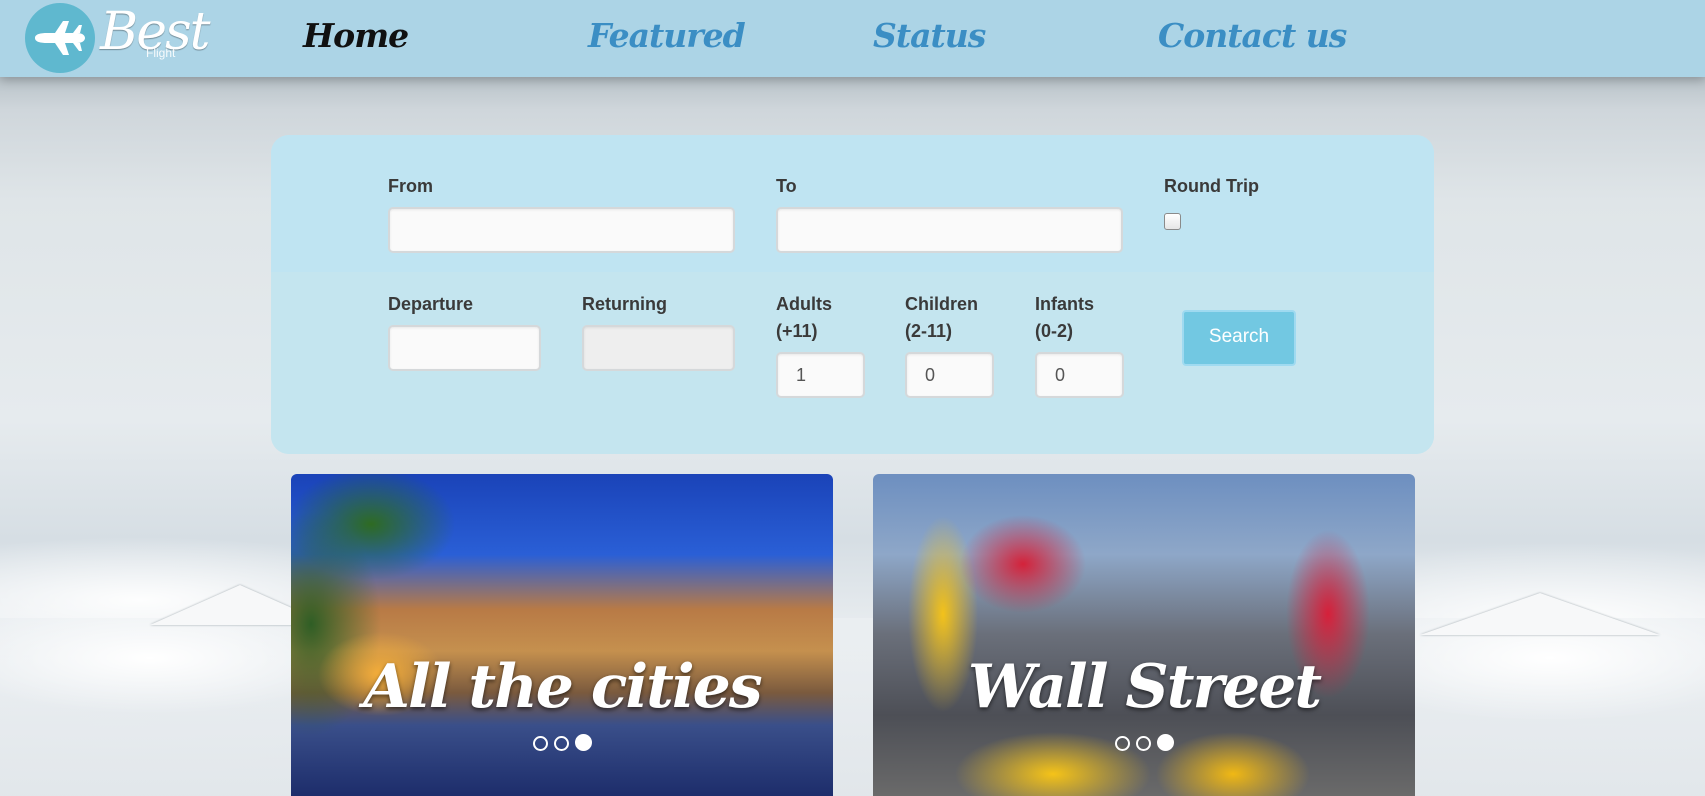 This screenshot has height=796, width=1705. I want to click on nav-featured: Featured, so click(667, 35).